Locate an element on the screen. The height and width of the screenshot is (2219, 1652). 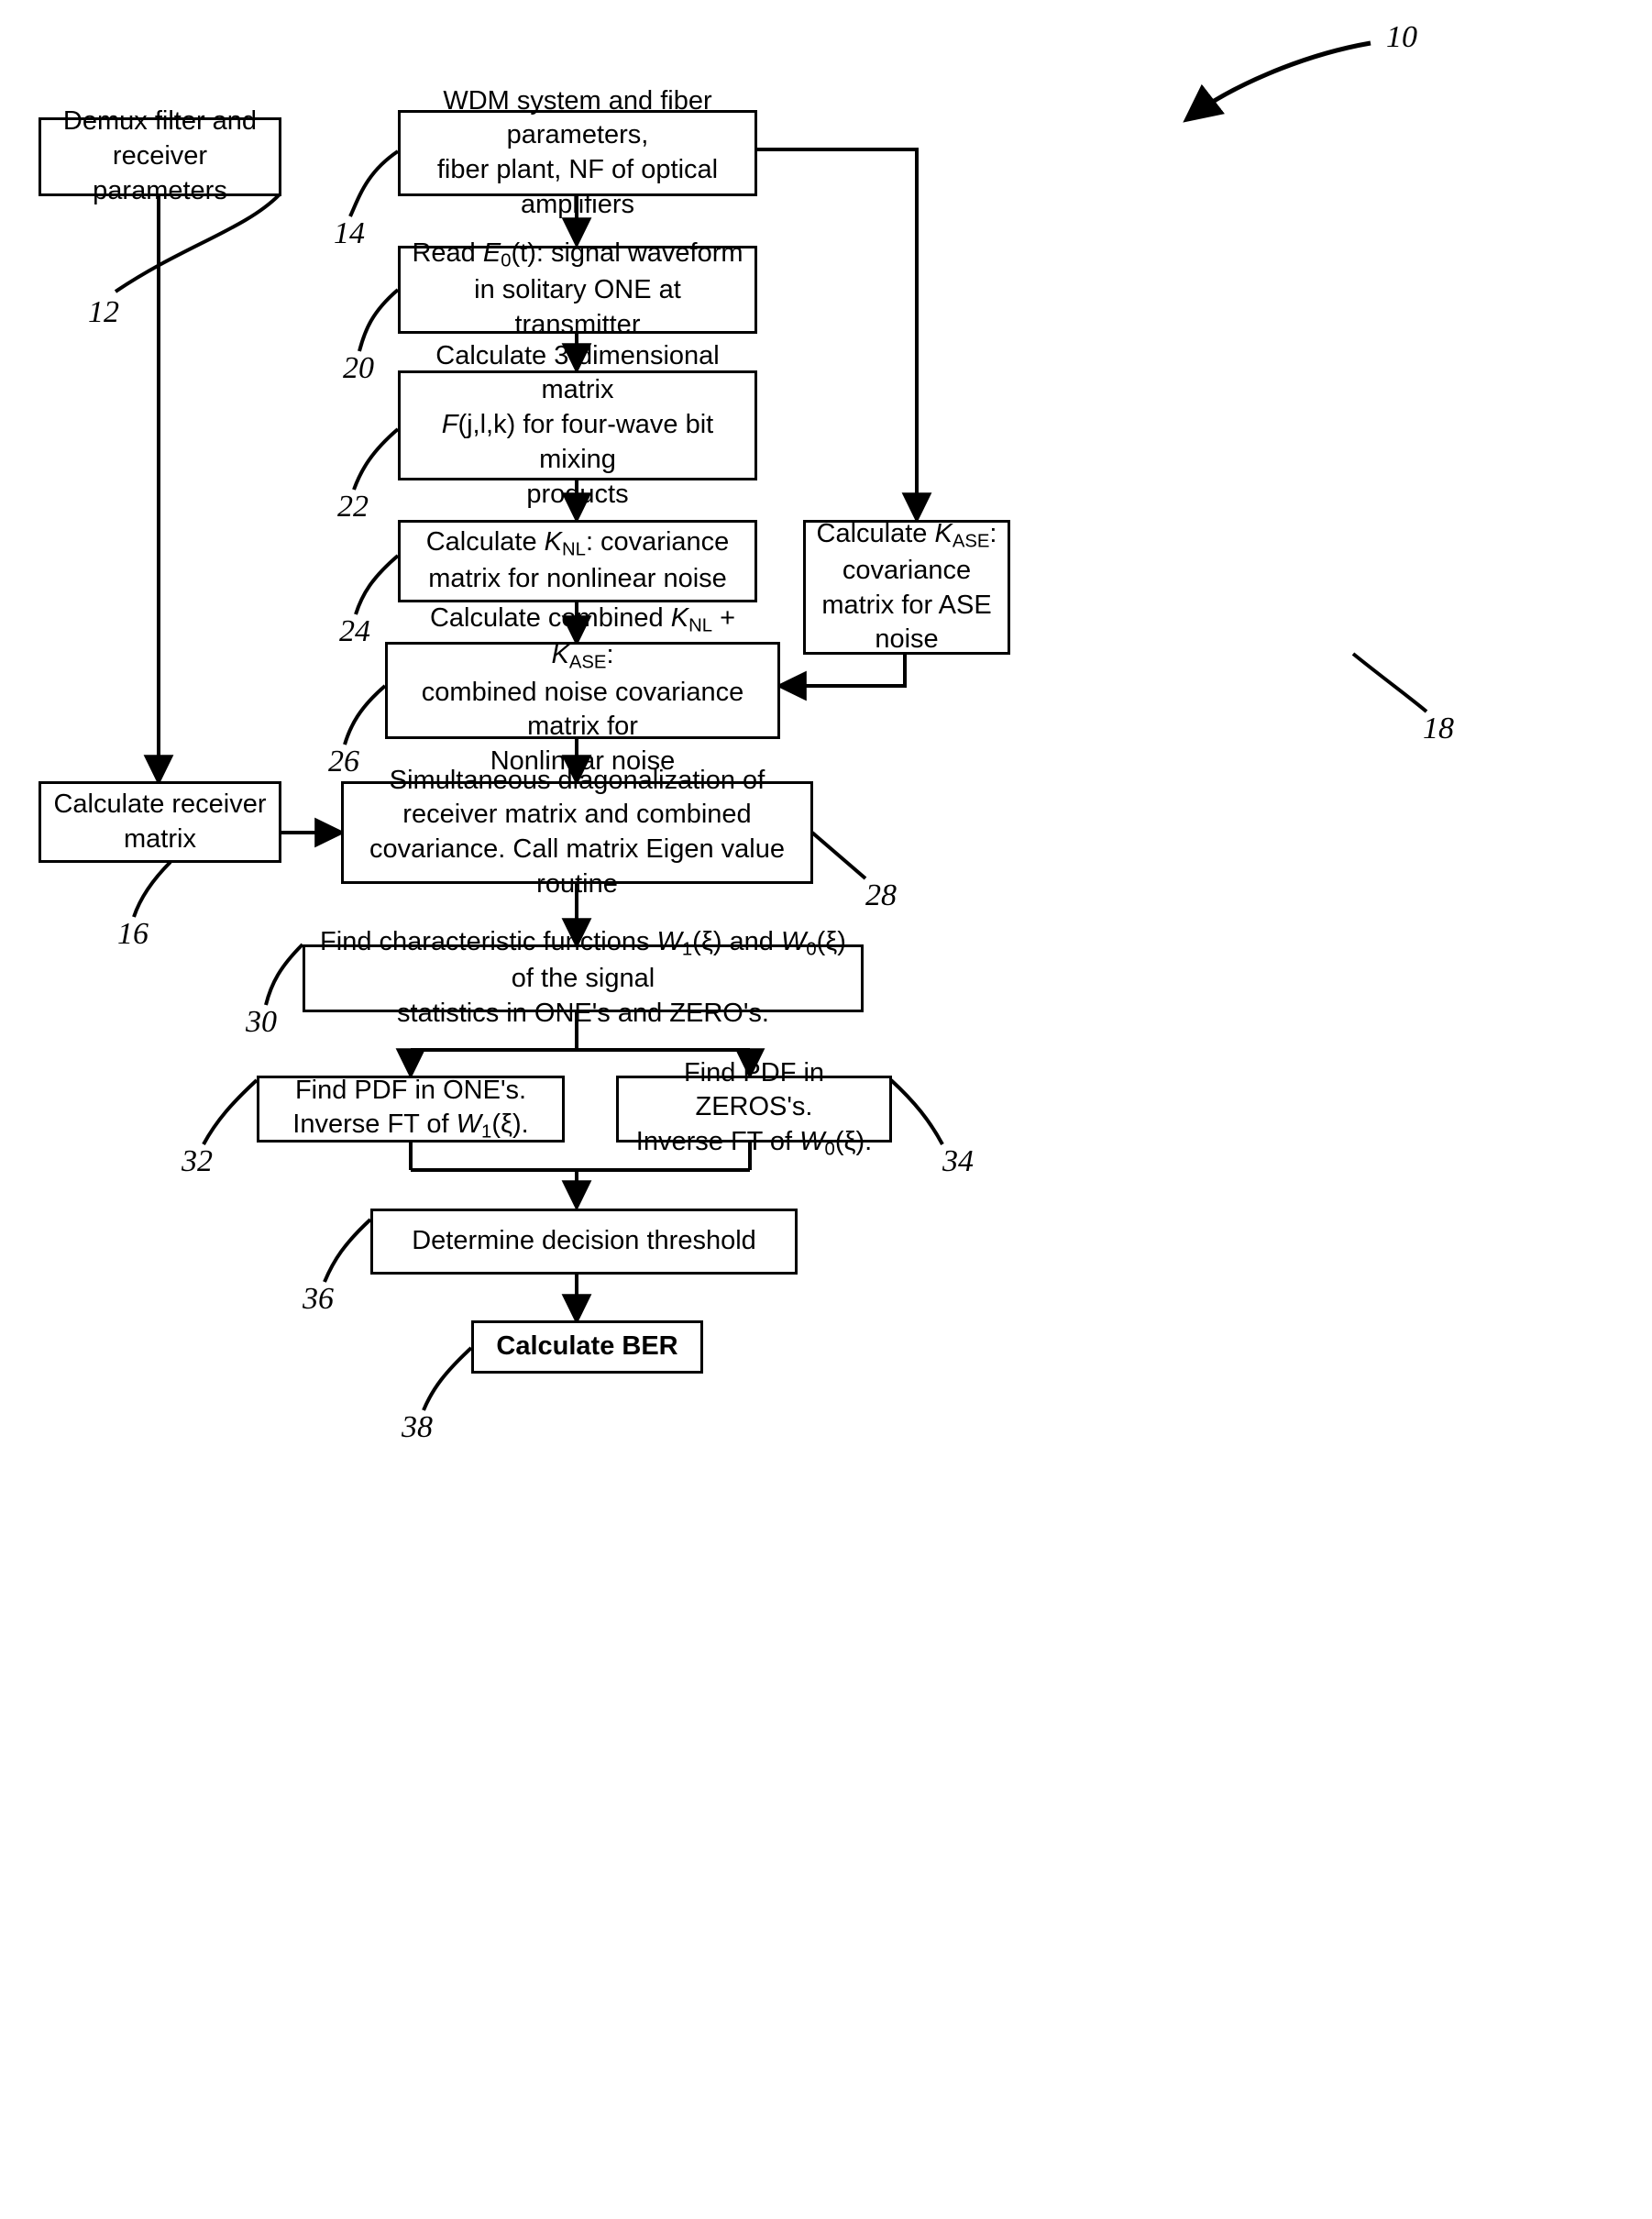
combined-line-2: combined noise covariance matrix for is located at coordinates (582, 709).